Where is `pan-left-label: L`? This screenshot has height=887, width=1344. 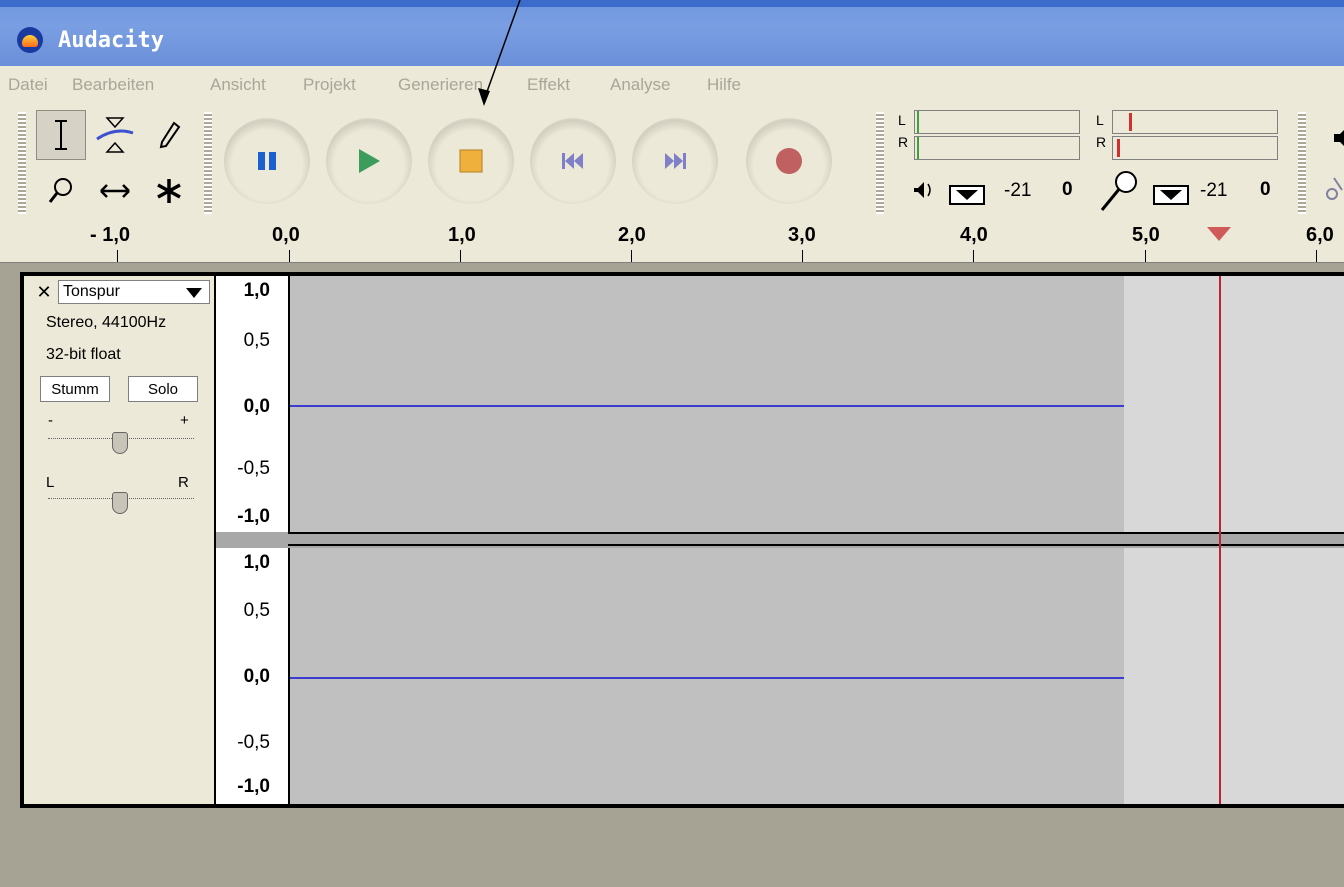 pan-left-label: L is located at coordinates (50, 482).